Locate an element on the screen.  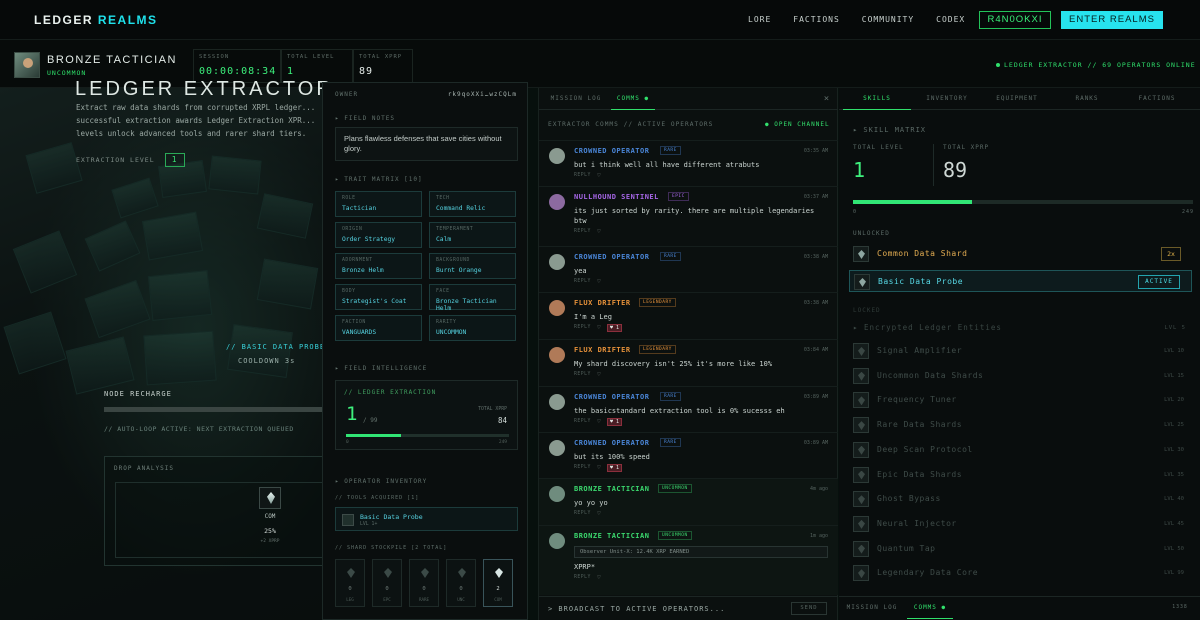
rarity-badge: LEGENDARY is located at coordinates (657, 302).